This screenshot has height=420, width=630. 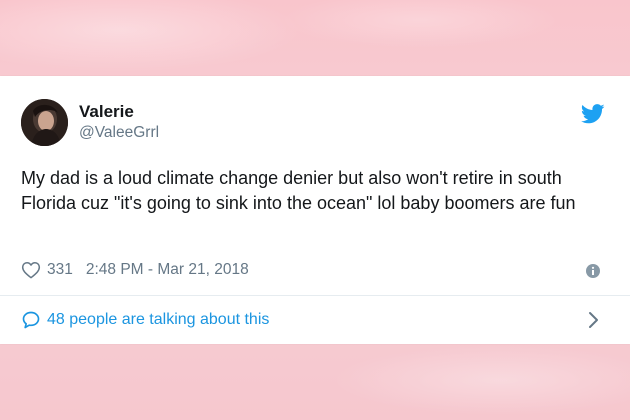 What do you see at coordinates (119, 133) in the screenshot?
I see `author-handle: @ValeeGrrl` at bounding box center [119, 133].